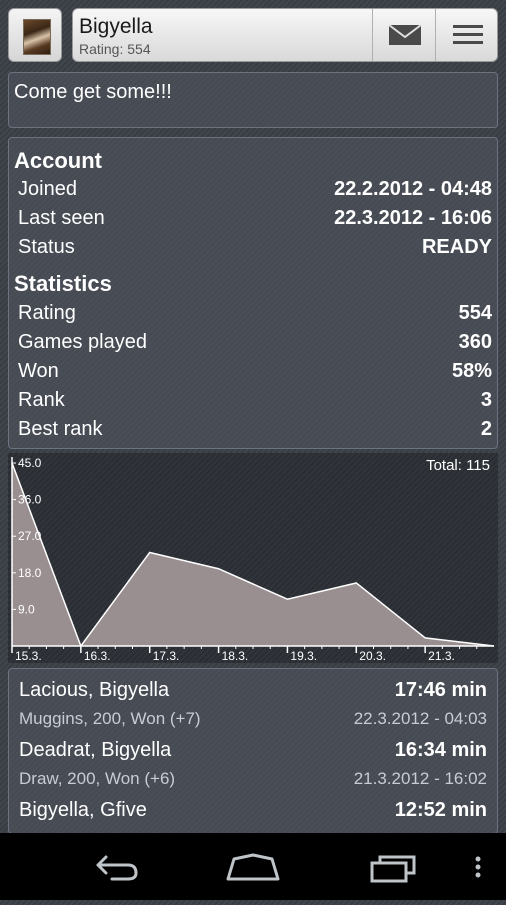 The image size is (506, 905). What do you see at coordinates (413, 218) in the screenshot?
I see `row-value: 22.3.2012 - 16:06` at bounding box center [413, 218].